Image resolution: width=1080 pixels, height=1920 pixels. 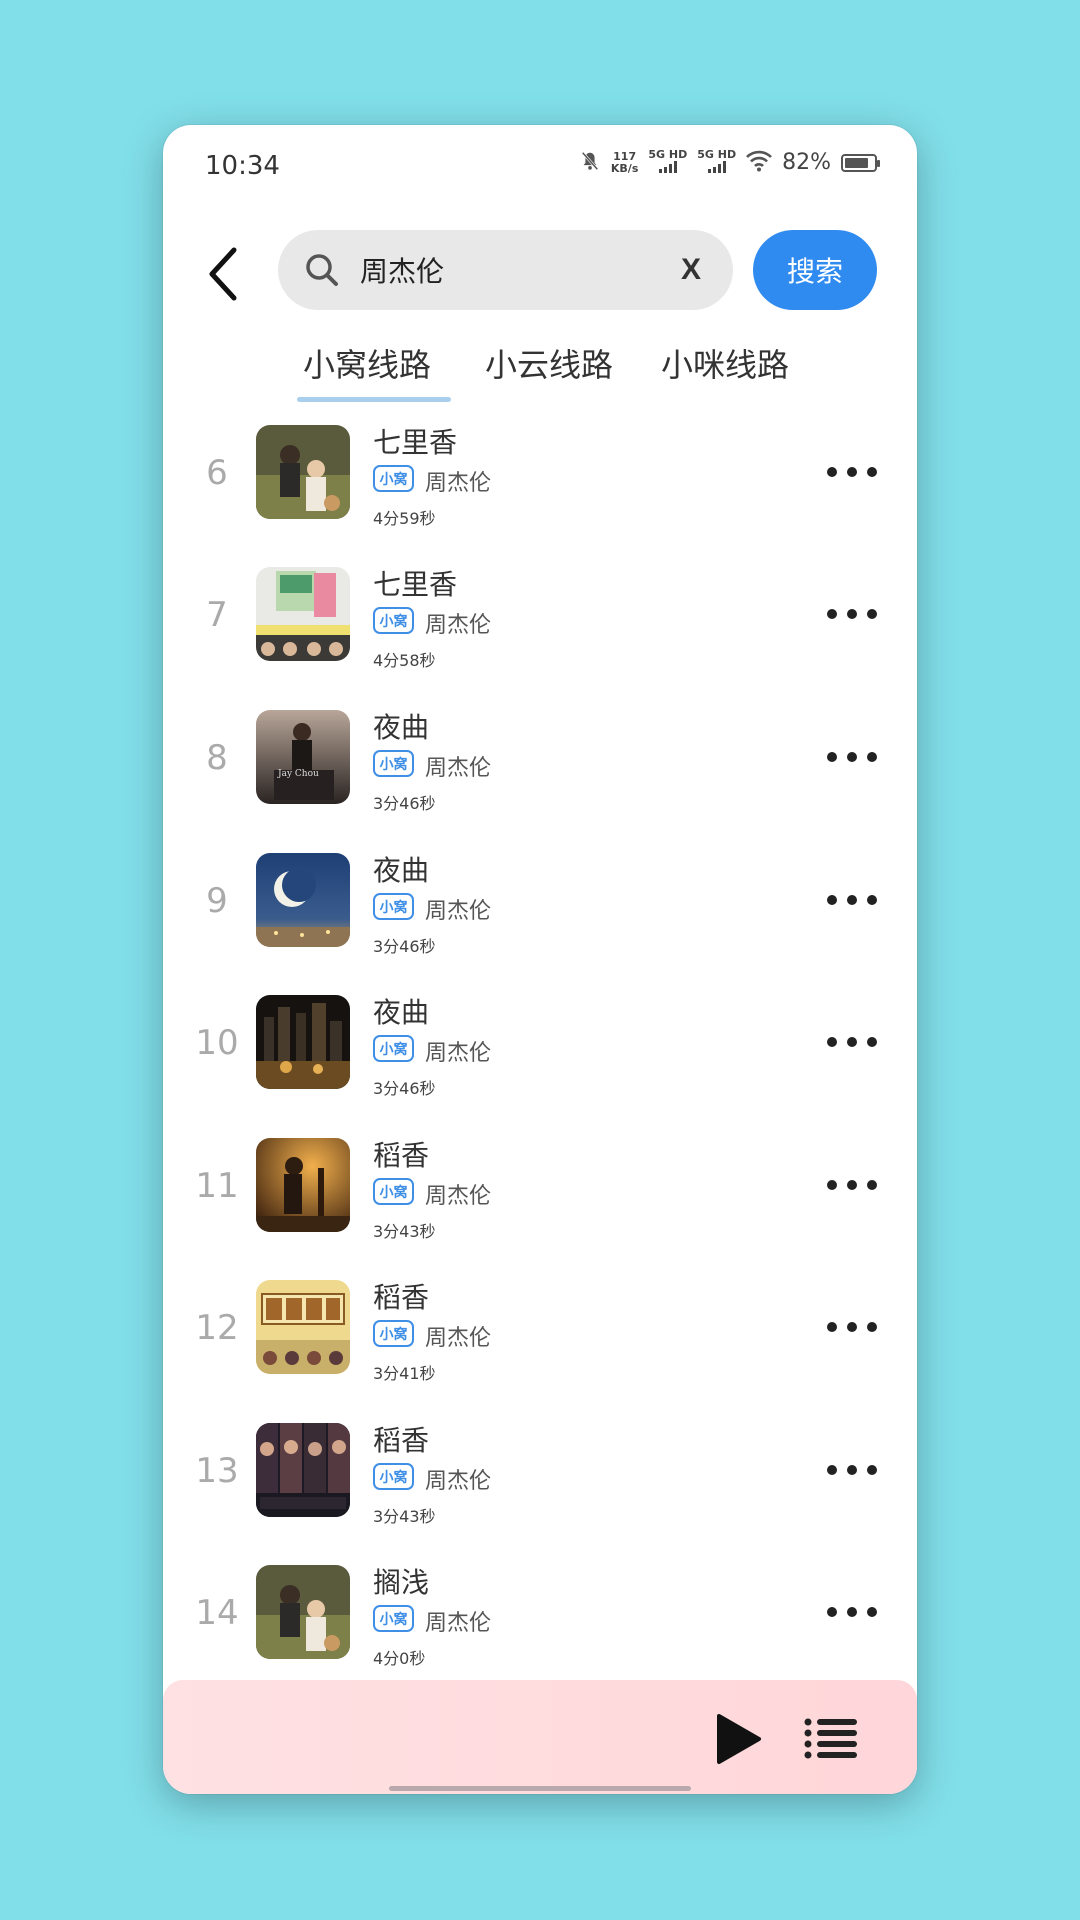 I want to click on search-input, so click(x=510, y=270).